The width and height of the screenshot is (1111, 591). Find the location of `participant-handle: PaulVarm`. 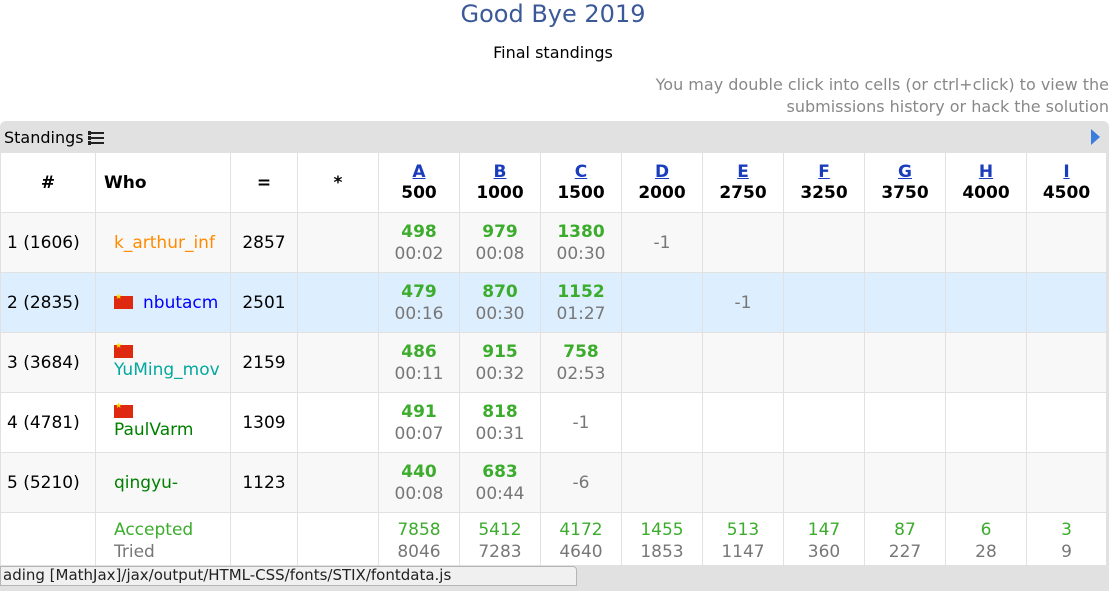

participant-handle: PaulVarm is located at coordinates (153, 430).